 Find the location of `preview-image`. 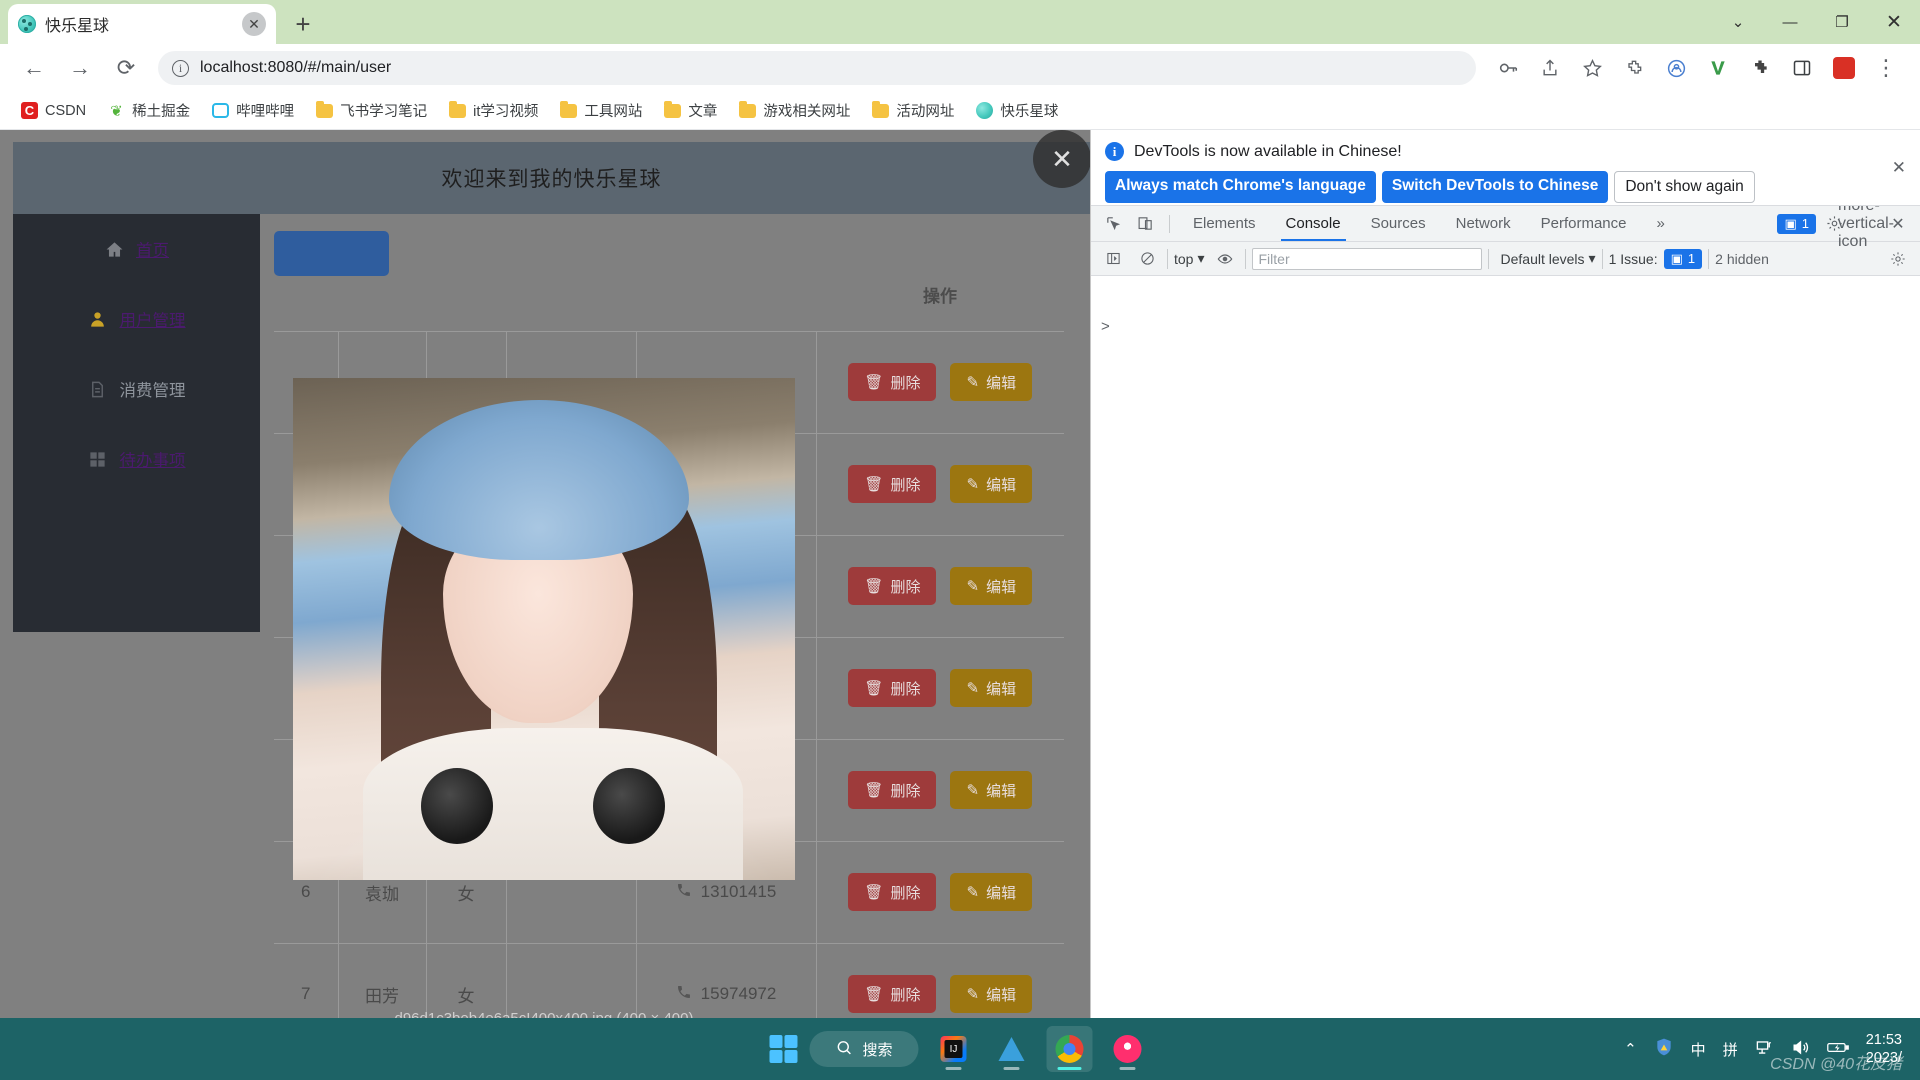

preview-image is located at coordinates (544, 629).